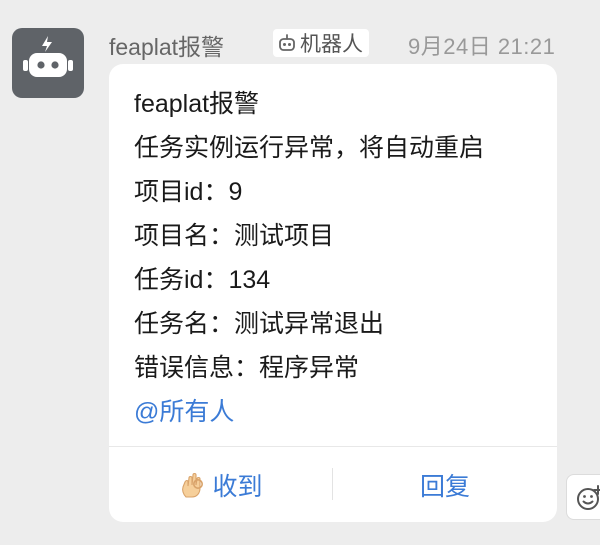 This screenshot has height=545, width=600. I want to click on reply-button: 回复, so click(445, 484).